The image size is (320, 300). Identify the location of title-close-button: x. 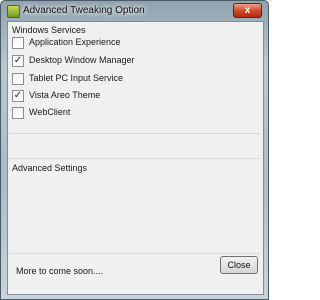
(247, 10).